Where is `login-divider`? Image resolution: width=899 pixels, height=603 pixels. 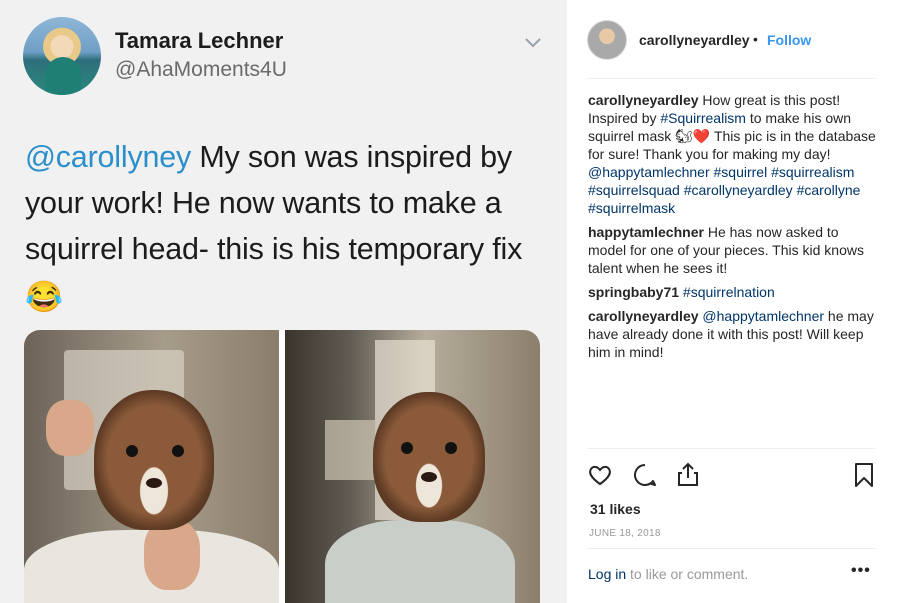 login-divider is located at coordinates (731, 548).